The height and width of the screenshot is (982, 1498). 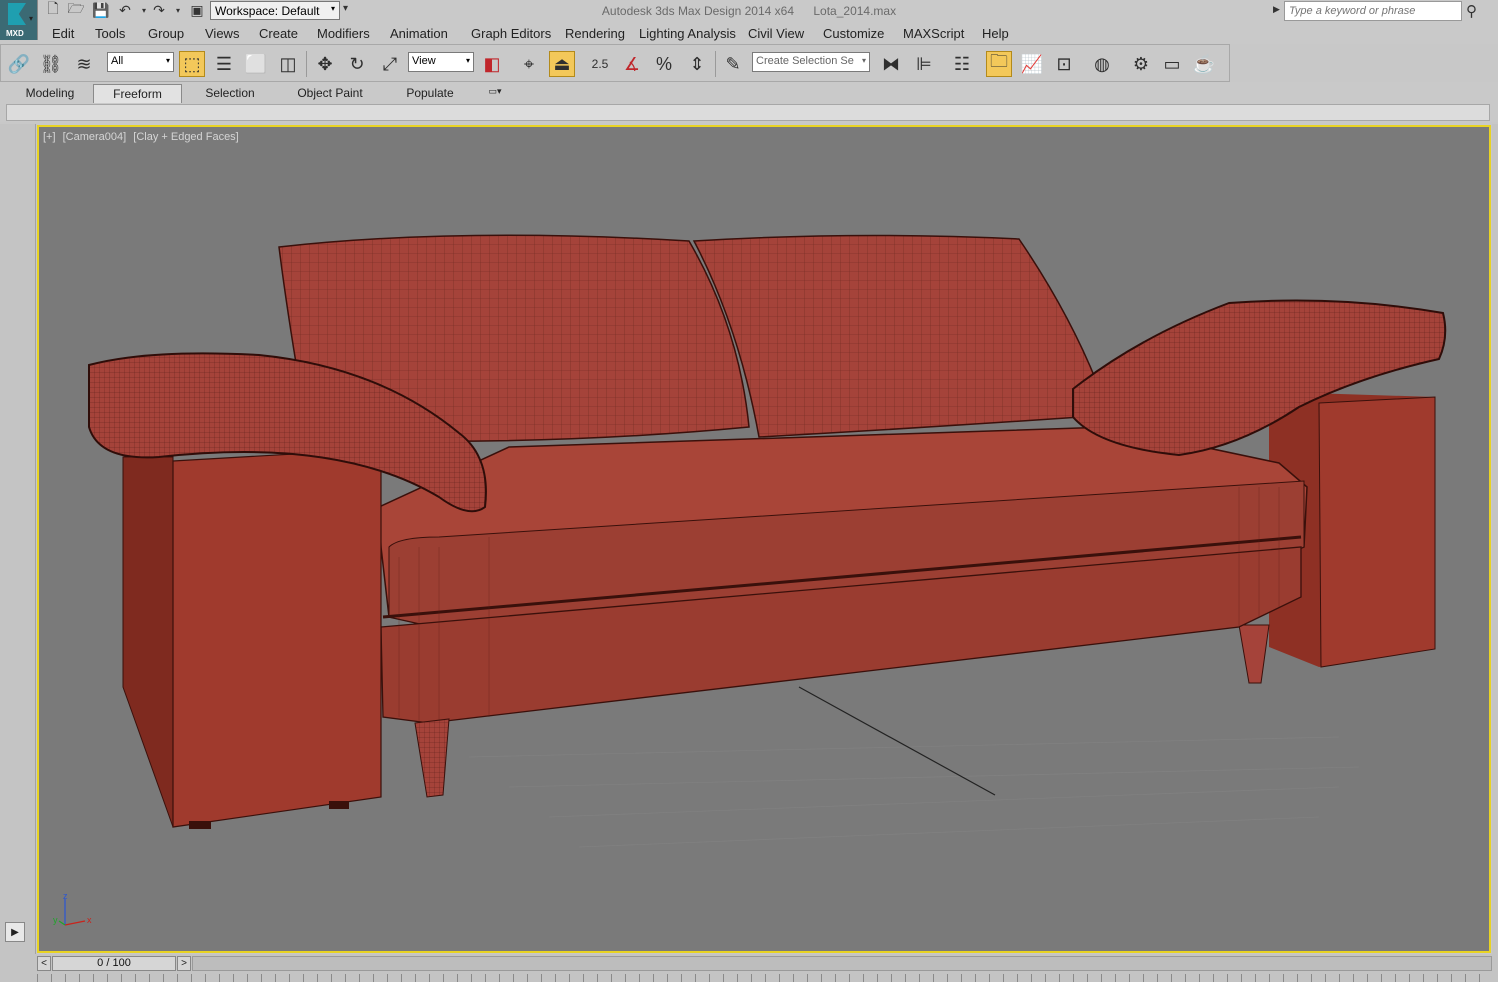 What do you see at coordinates (330, 93) in the screenshot?
I see `tab-object-paint: Object Paint` at bounding box center [330, 93].